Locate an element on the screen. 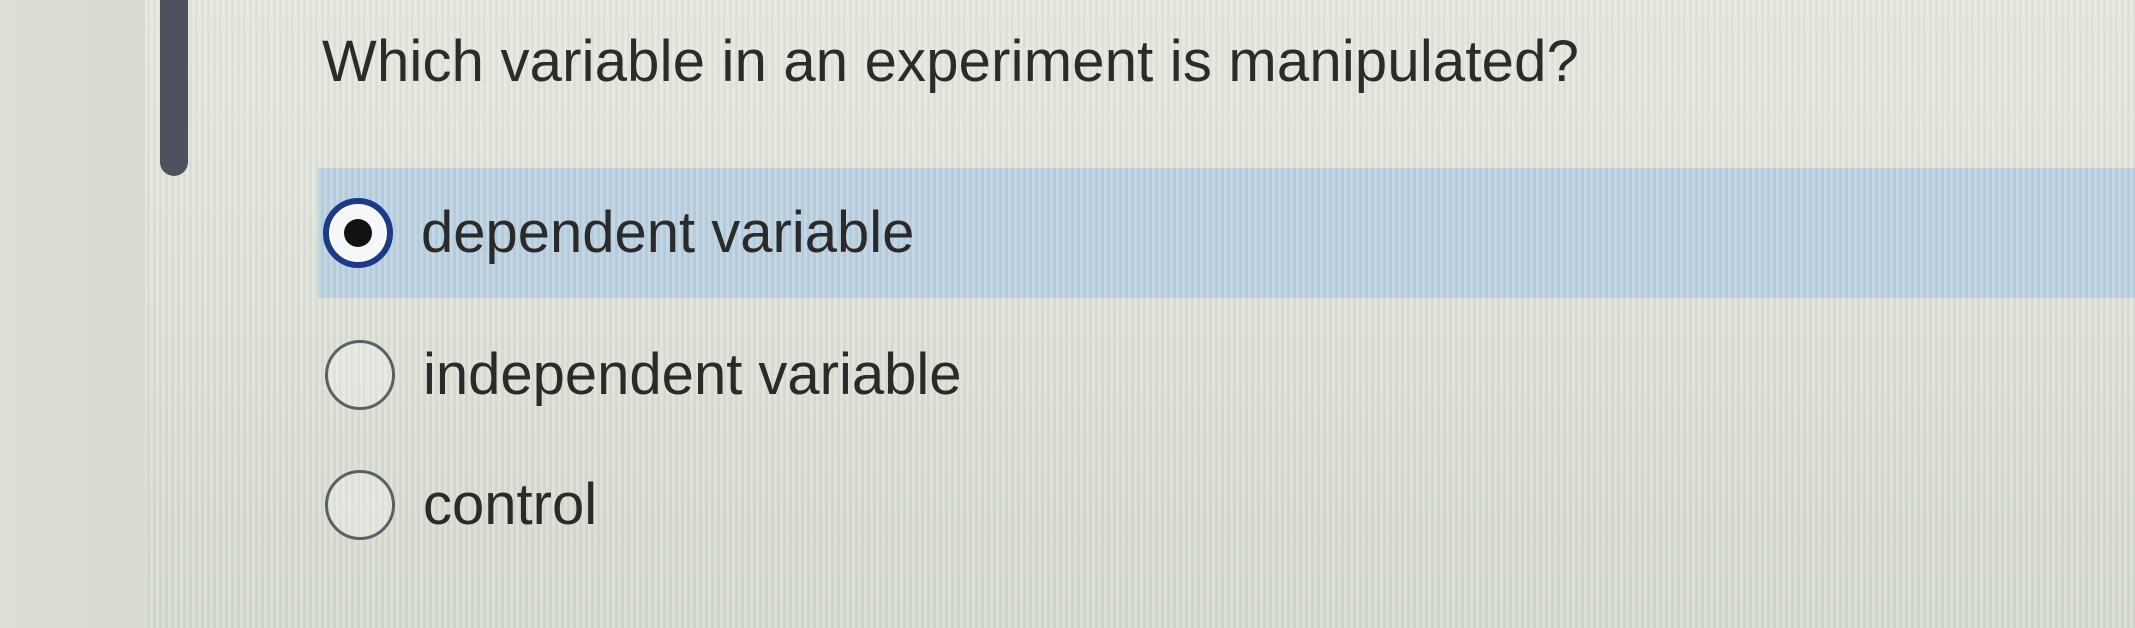 This screenshot has height=628, width=2135. radio-dot is located at coordinates (358, 233).